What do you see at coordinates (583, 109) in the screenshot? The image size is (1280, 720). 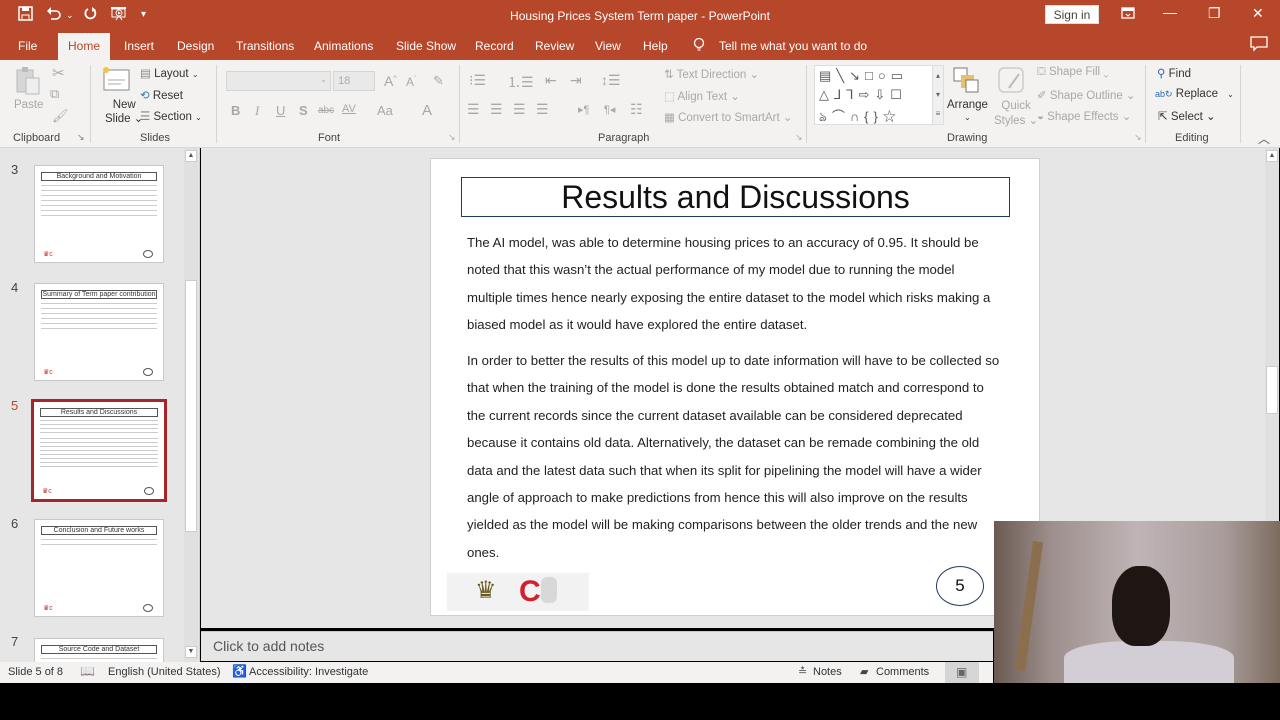 I see `ltr-icon: ▸¶` at bounding box center [583, 109].